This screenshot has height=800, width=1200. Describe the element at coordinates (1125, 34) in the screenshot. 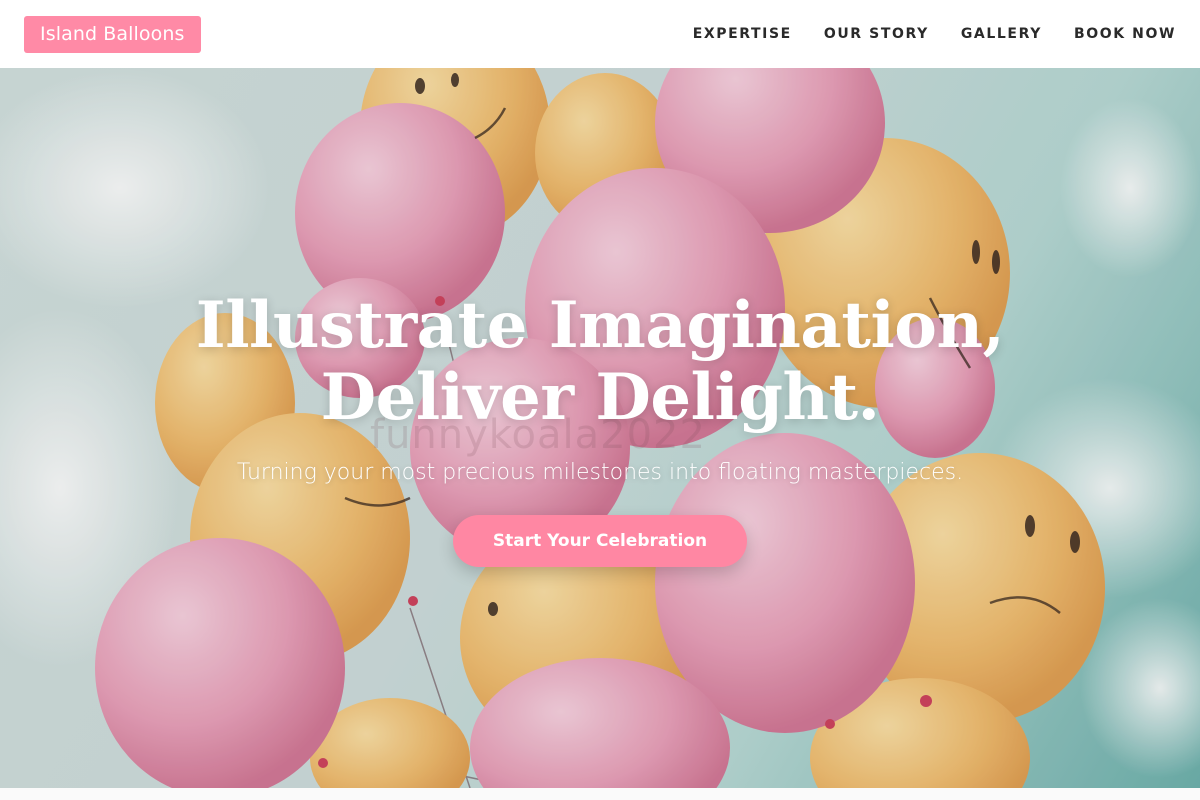

I see `nav-link-book-now: BOOK NOW` at that location.